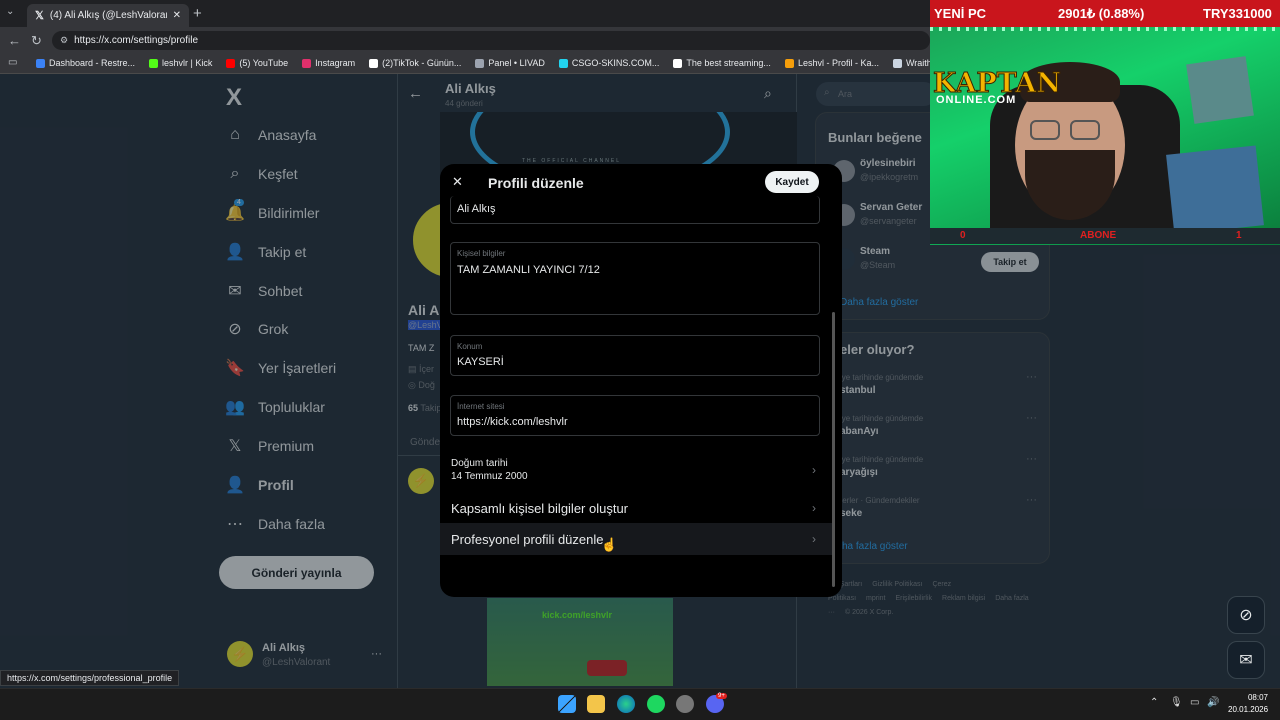  I want to click on site-info-icon: ⚙, so click(64, 40).